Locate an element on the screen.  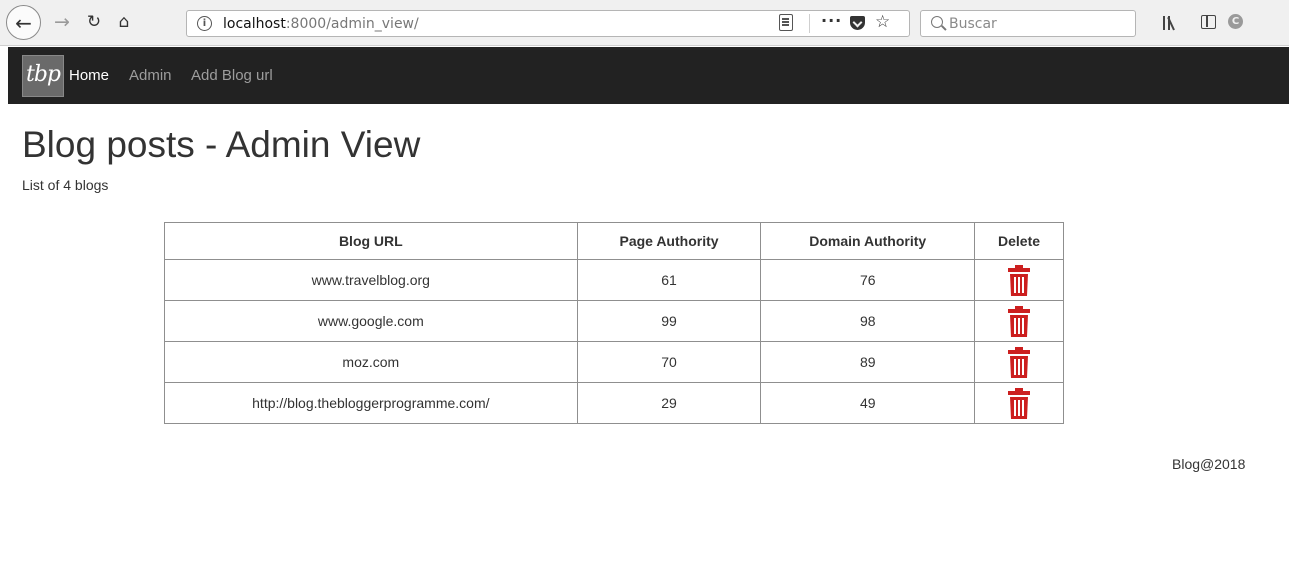
bookmark-star-icon: ☆ is located at coordinates (882, 22).